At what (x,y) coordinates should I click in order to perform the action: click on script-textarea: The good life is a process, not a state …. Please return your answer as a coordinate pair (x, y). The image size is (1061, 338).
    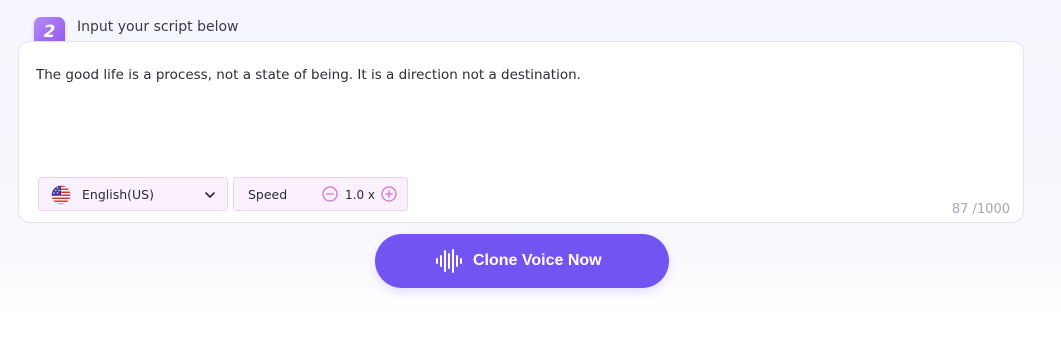
    Looking at the image, I should click on (516, 75).